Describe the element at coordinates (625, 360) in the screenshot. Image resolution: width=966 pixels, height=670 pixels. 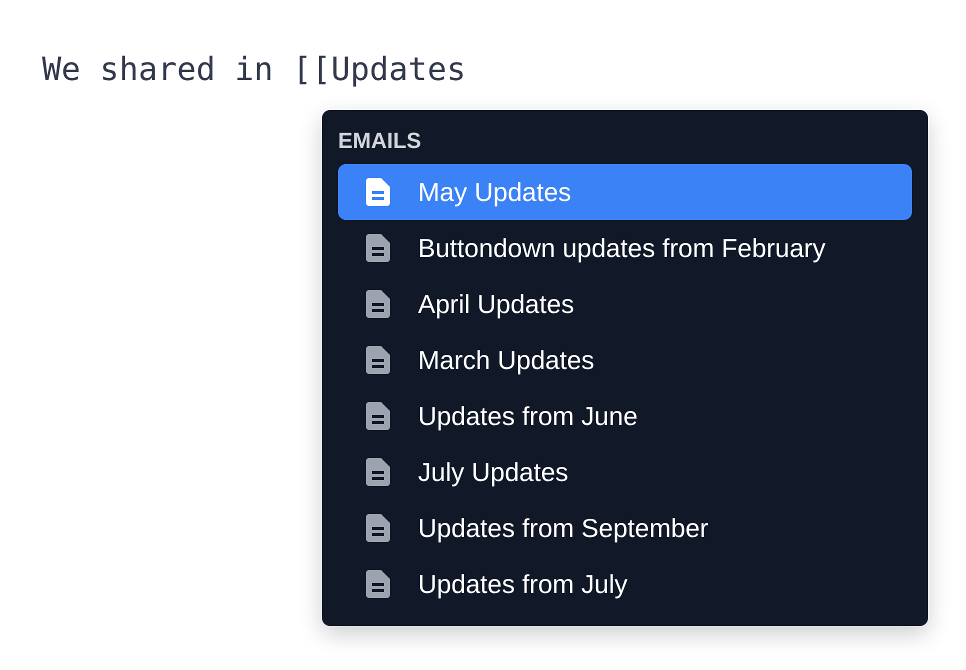
I see `suggestion-item: March Updates` at that location.